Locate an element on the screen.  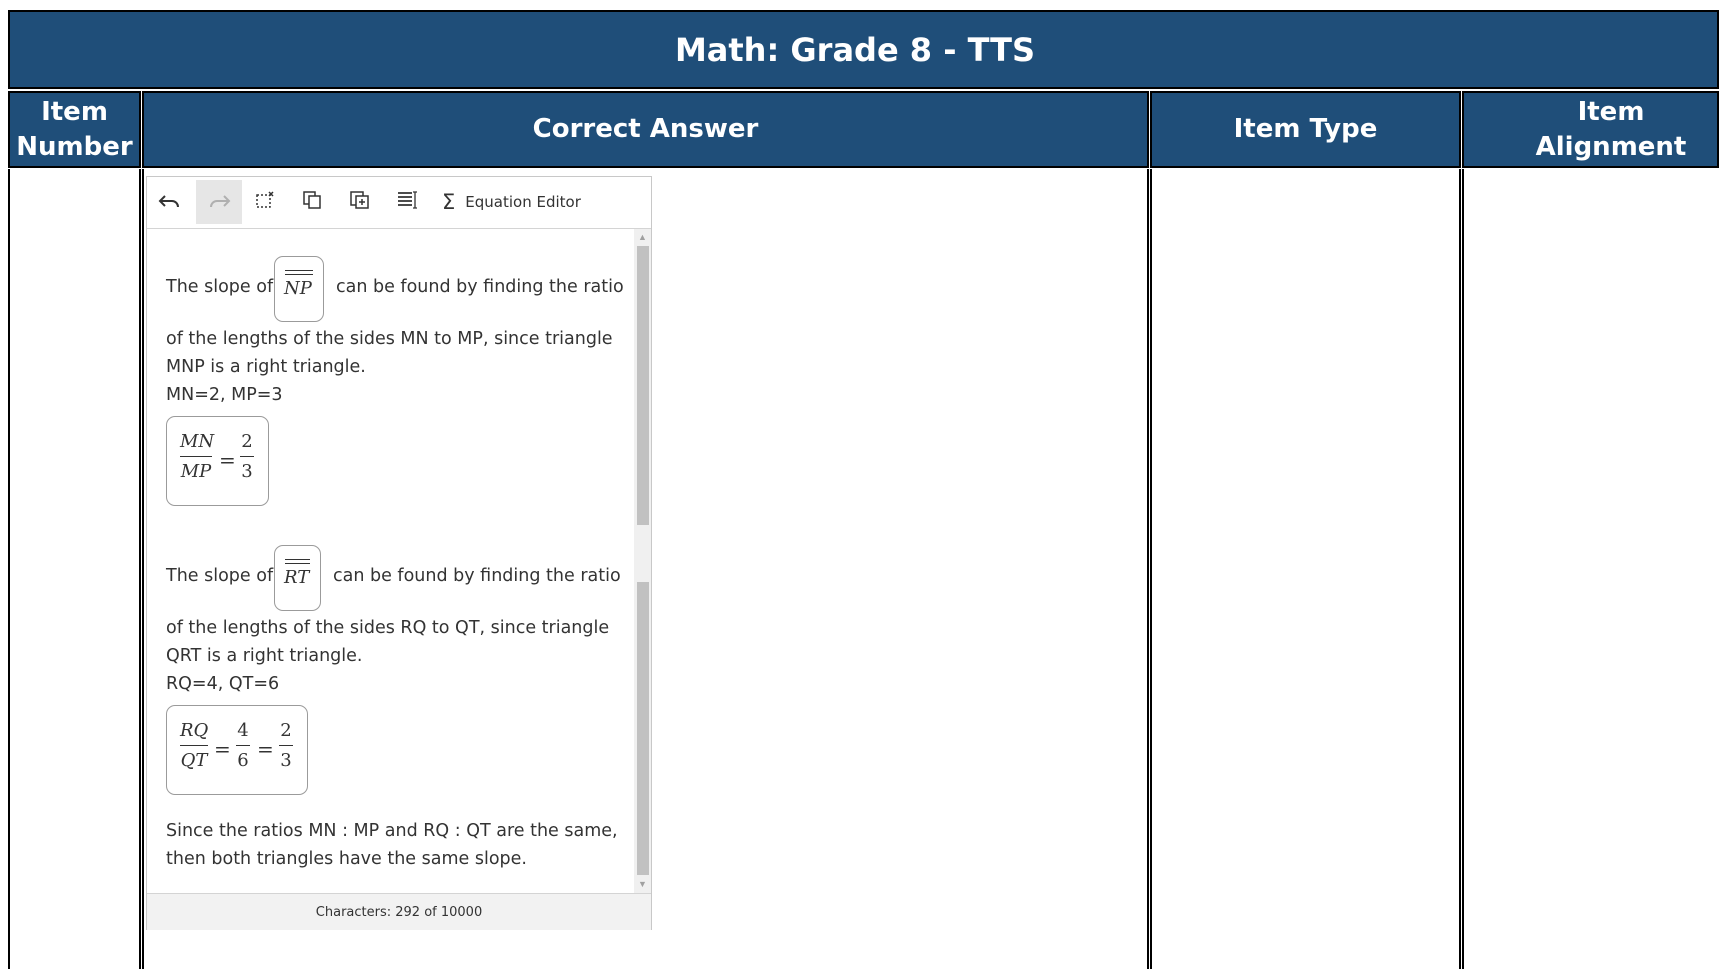
text-format-icon is located at coordinates (407, 202).